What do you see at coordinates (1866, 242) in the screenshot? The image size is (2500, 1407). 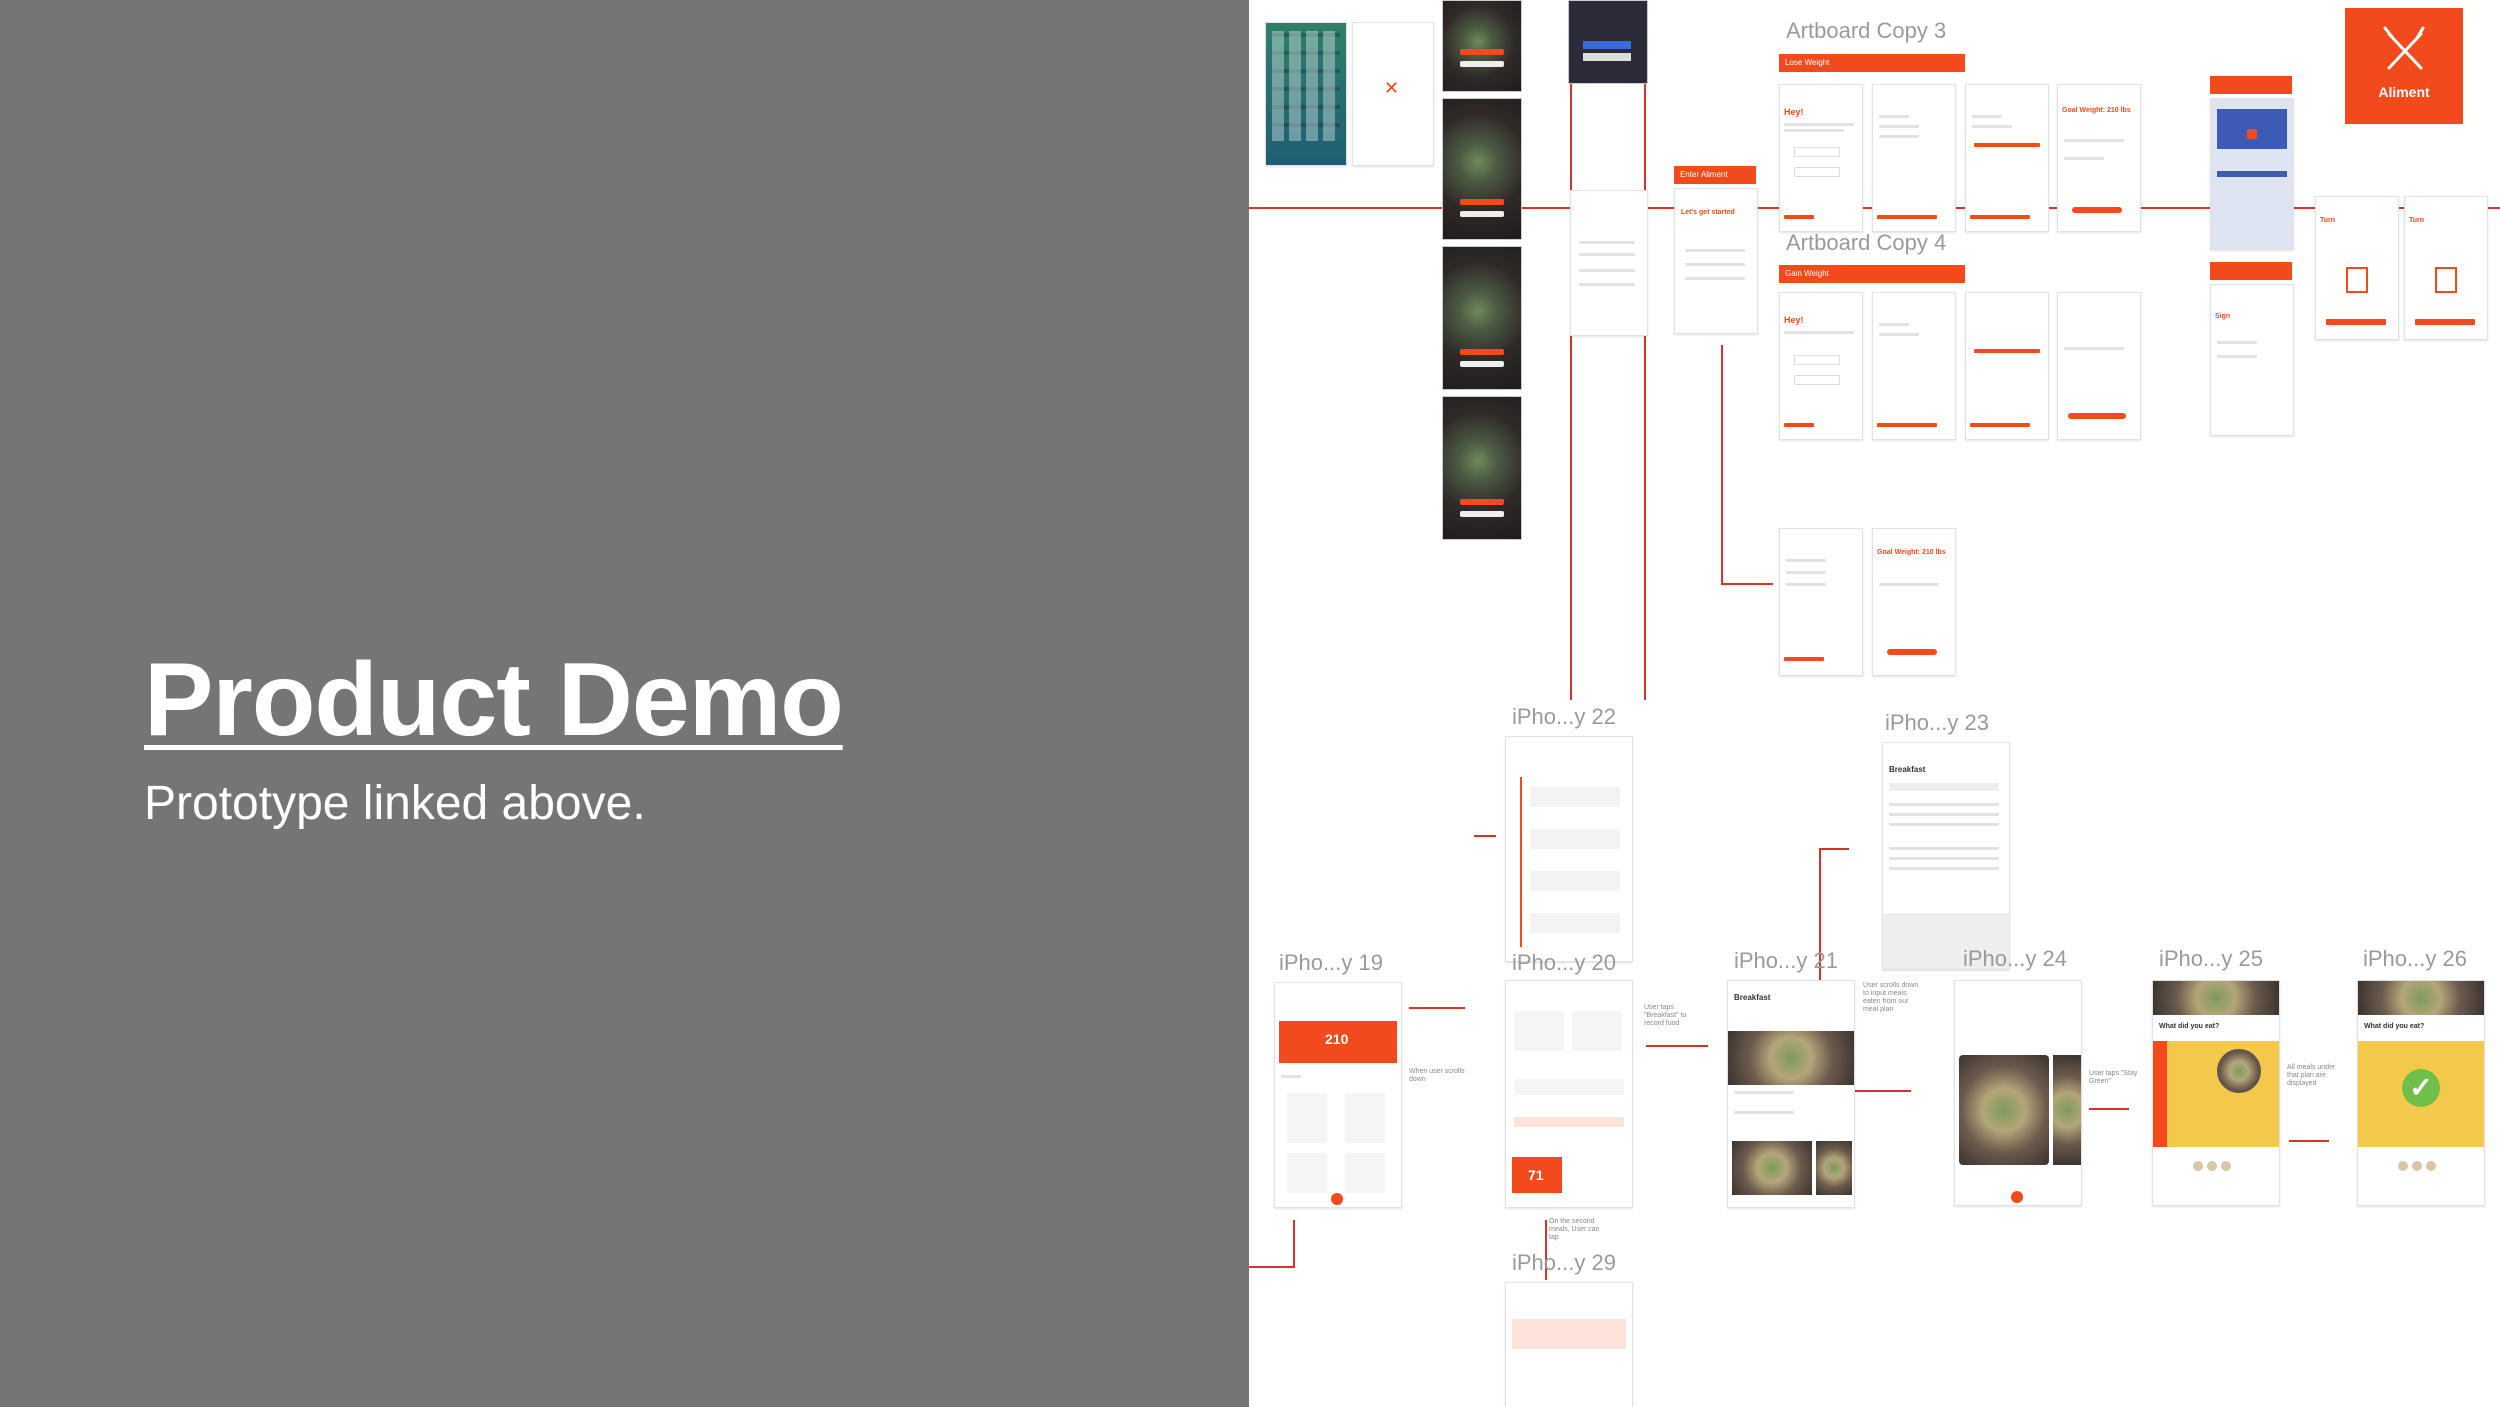 I see `artboard-label: Artboard Copy 4` at bounding box center [1866, 242].